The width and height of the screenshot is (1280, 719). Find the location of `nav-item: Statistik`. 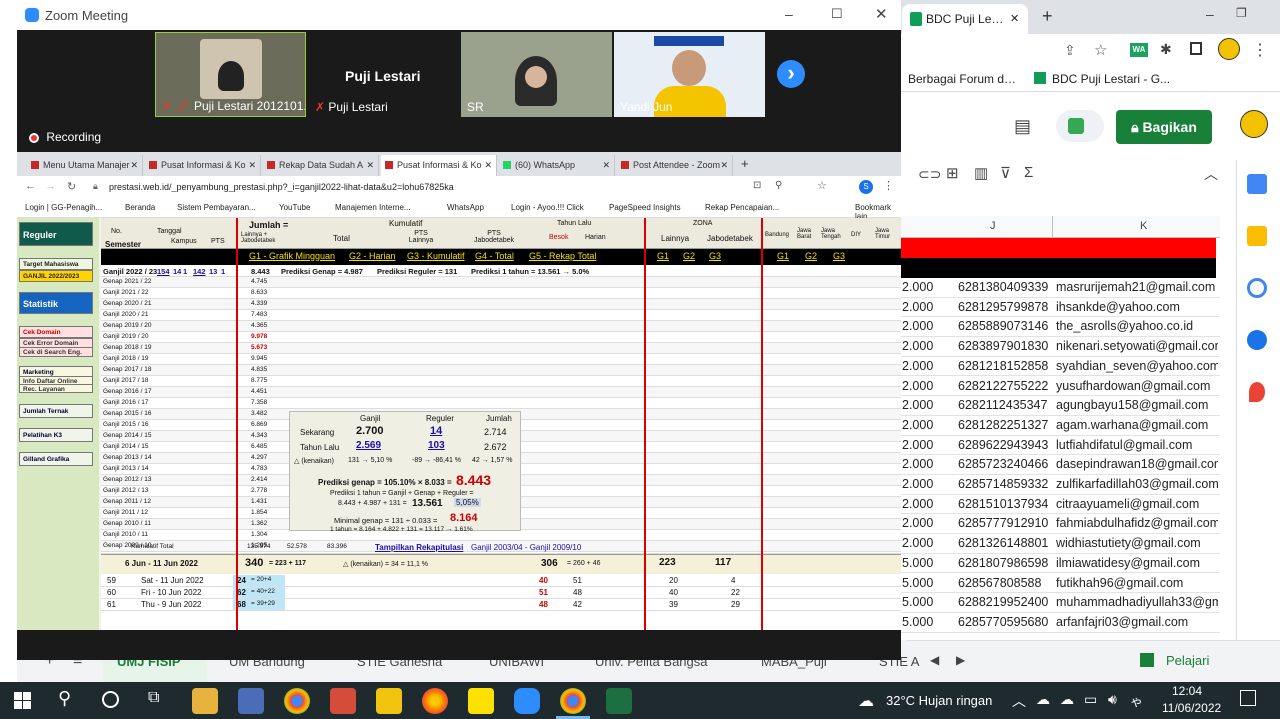

nav-item: Statistik is located at coordinates (56, 303).